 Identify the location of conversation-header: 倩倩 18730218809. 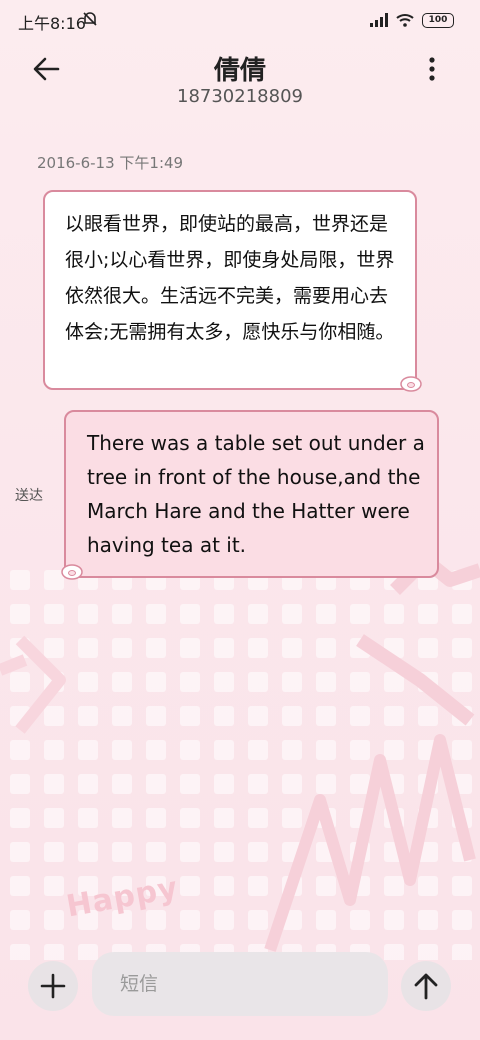
(240, 79).